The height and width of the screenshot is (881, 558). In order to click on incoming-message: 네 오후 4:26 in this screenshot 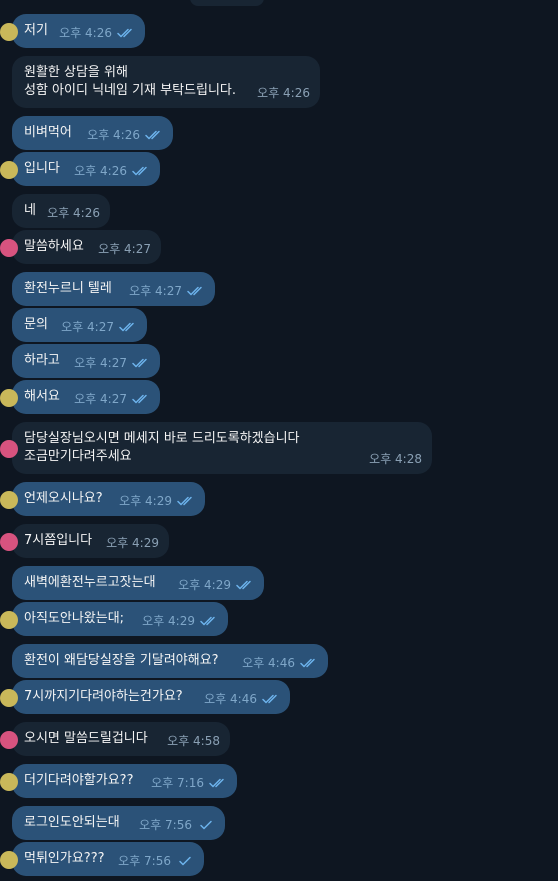, I will do `click(61, 211)`.